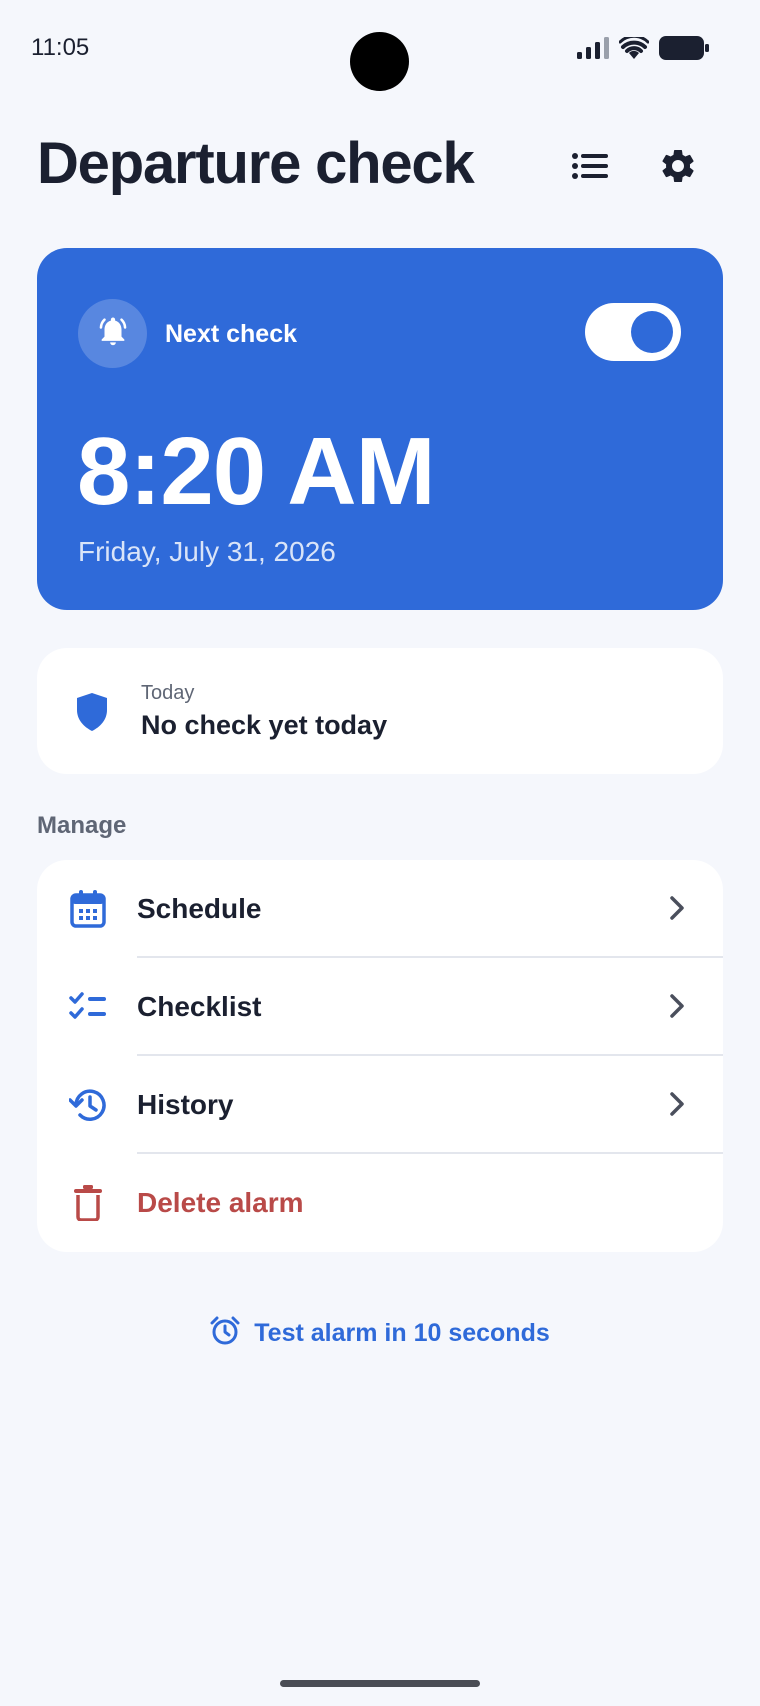  Describe the element at coordinates (684, 48) in the screenshot. I see `battery-icon` at that location.